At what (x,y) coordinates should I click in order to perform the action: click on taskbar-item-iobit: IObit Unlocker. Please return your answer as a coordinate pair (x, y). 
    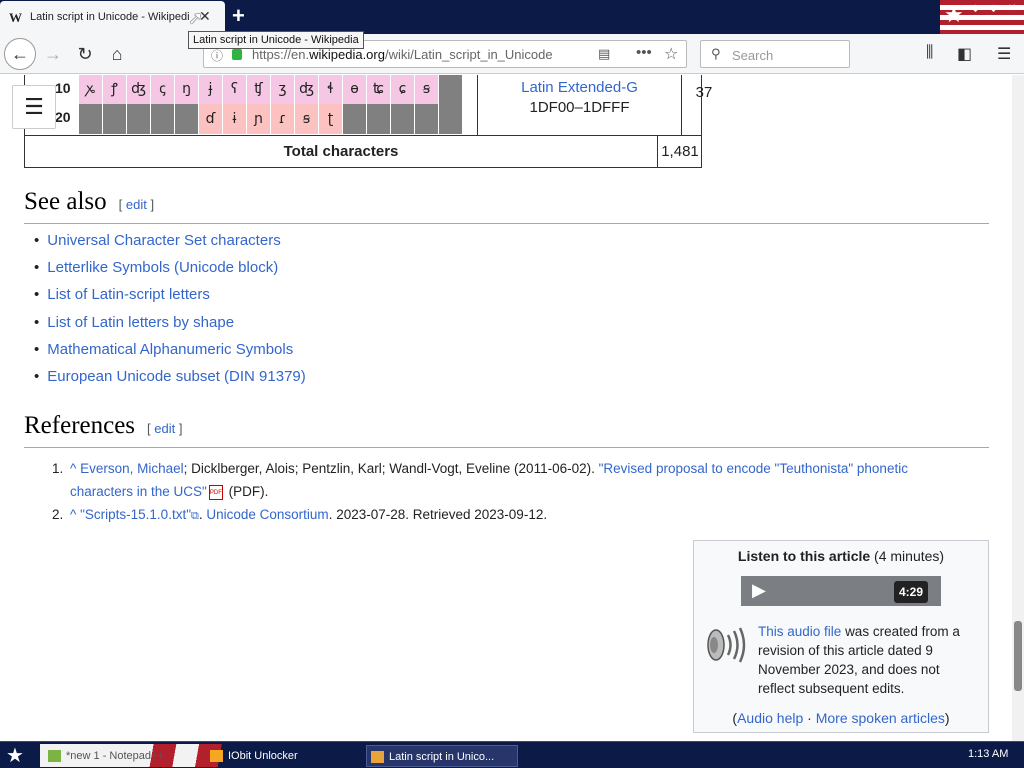
    Looking at the image, I should click on (281, 756).